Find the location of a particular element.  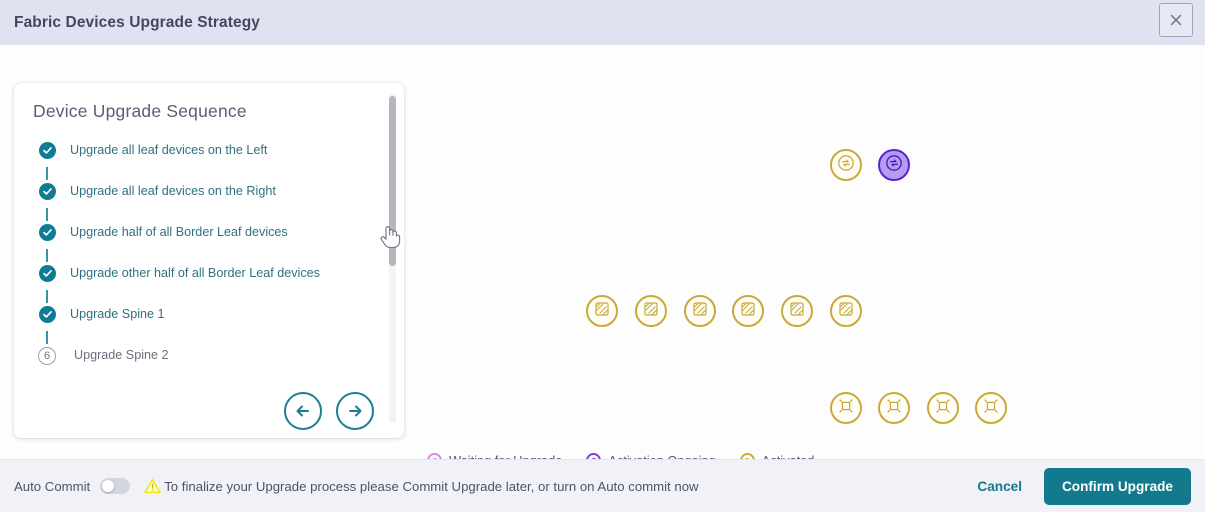

confirm-upgrade-button: Confirm Upgrade is located at coordinates (1117, 486).